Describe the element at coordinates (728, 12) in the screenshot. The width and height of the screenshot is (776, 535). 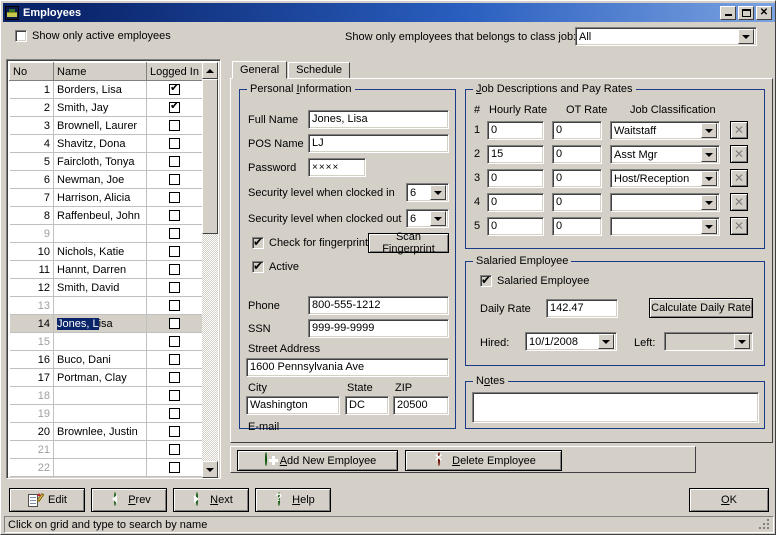
I see `minimize-button` at that location.